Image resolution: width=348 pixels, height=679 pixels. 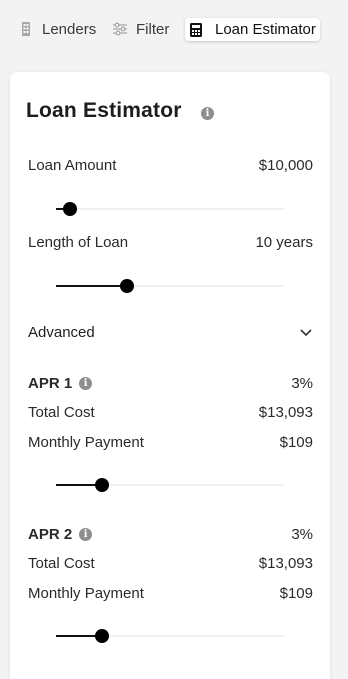 I want to click on apr2-heading: APR 2 i, so click(x=60, y=534).